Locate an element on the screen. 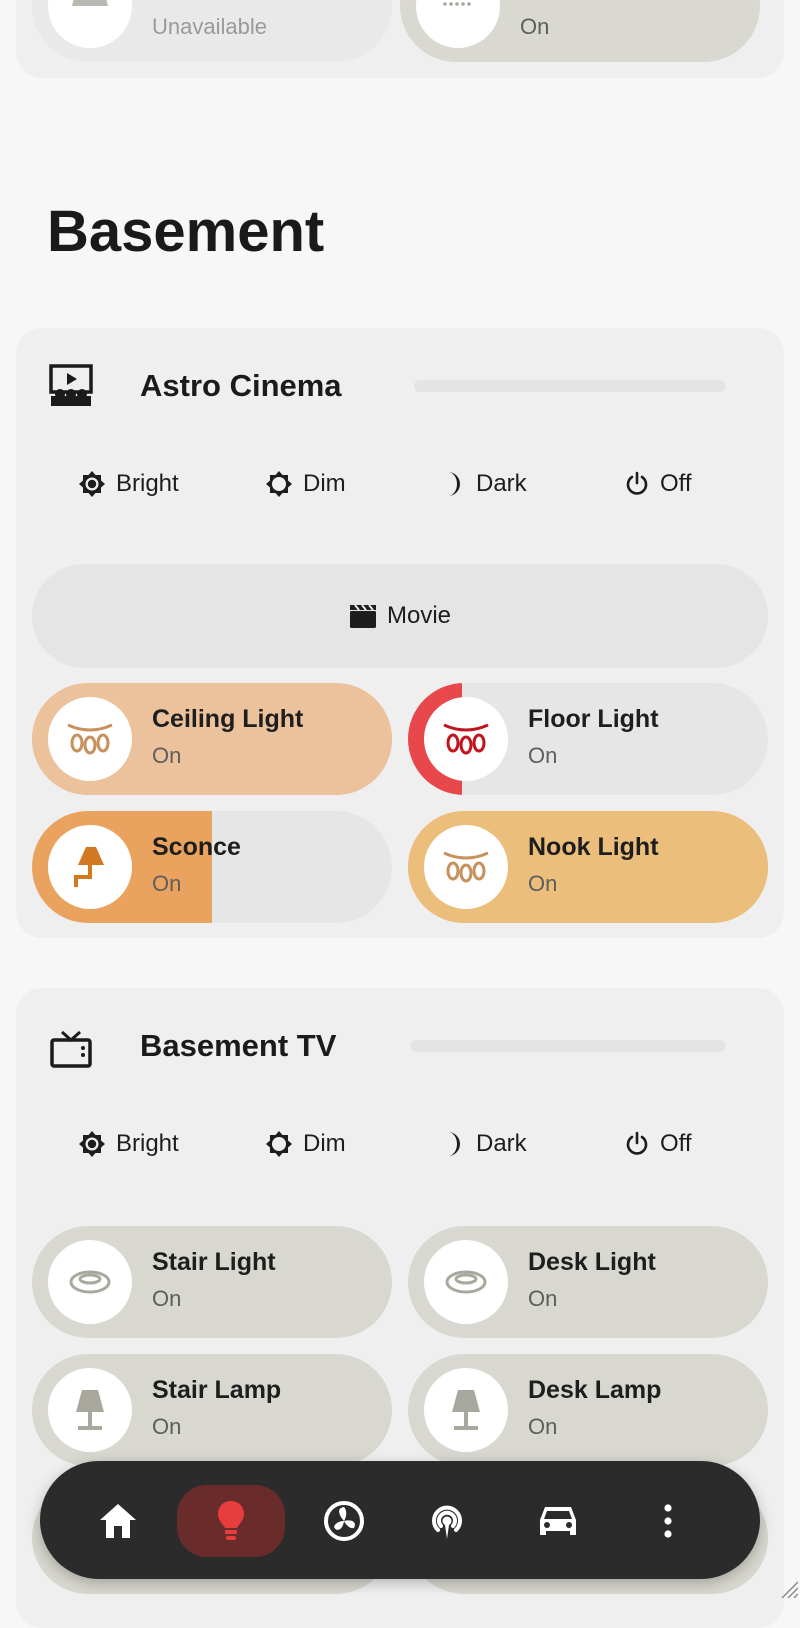 This screenshot has width=800, height=1628. clapperboard-icon is located at coordinates (363, 616).